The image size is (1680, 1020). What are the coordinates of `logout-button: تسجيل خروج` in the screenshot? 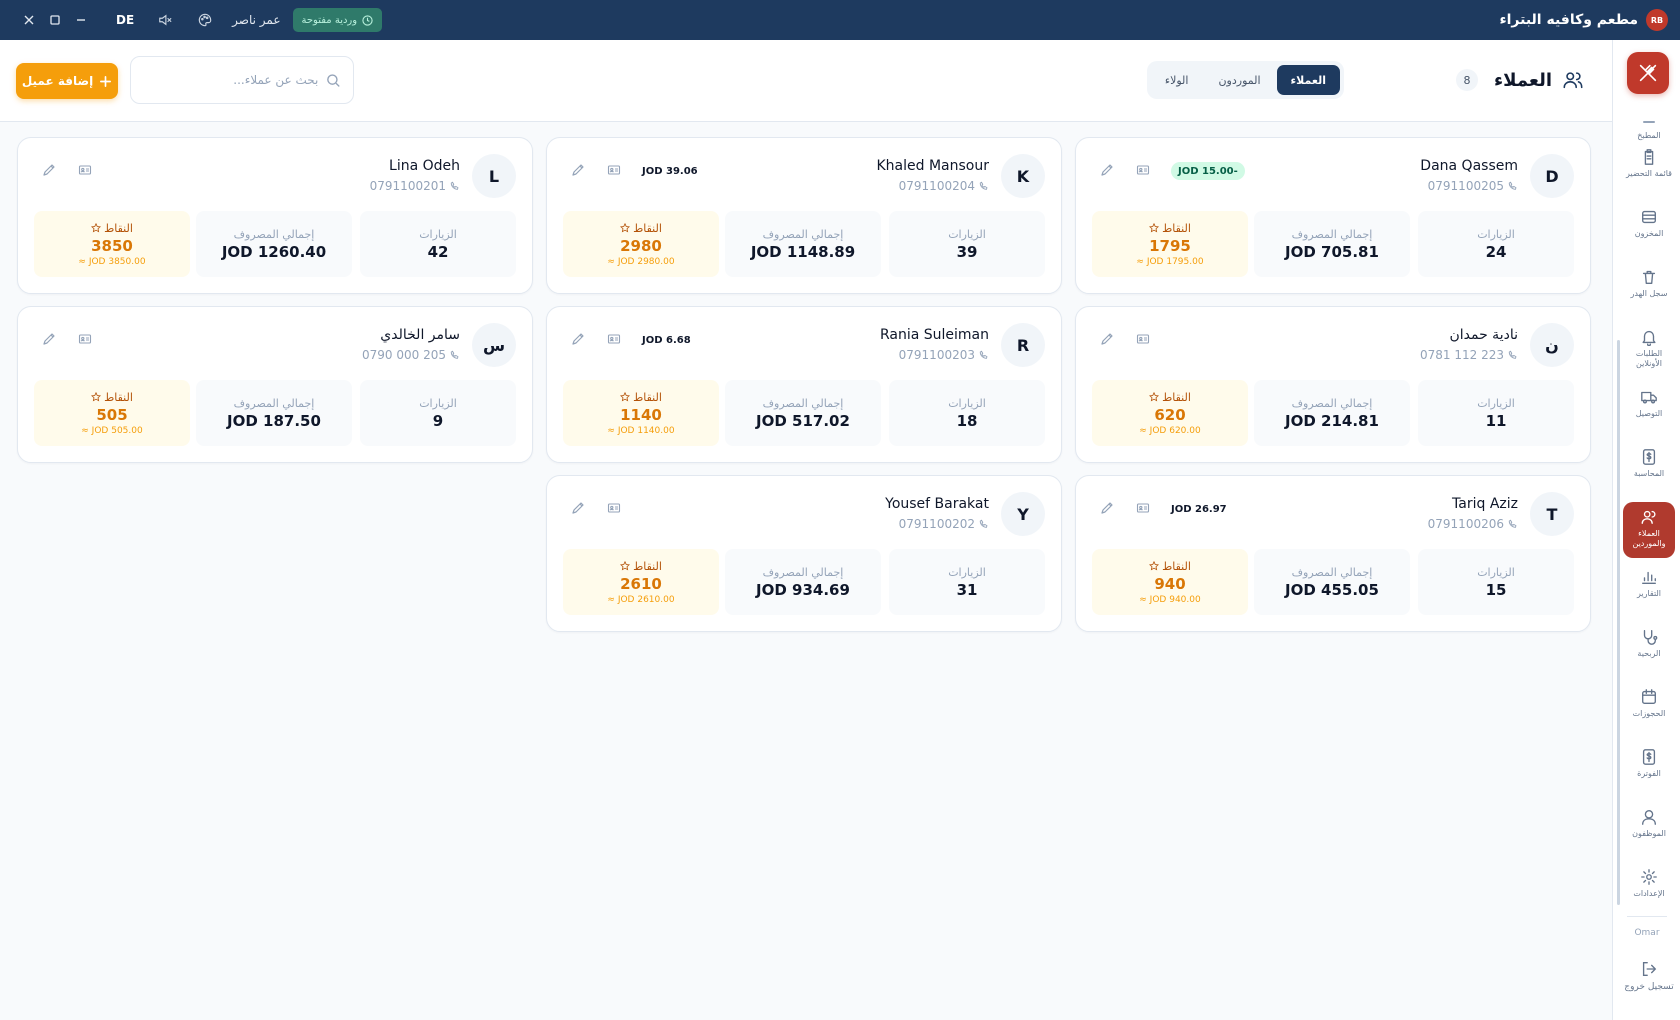 It's located at (1649, 976).